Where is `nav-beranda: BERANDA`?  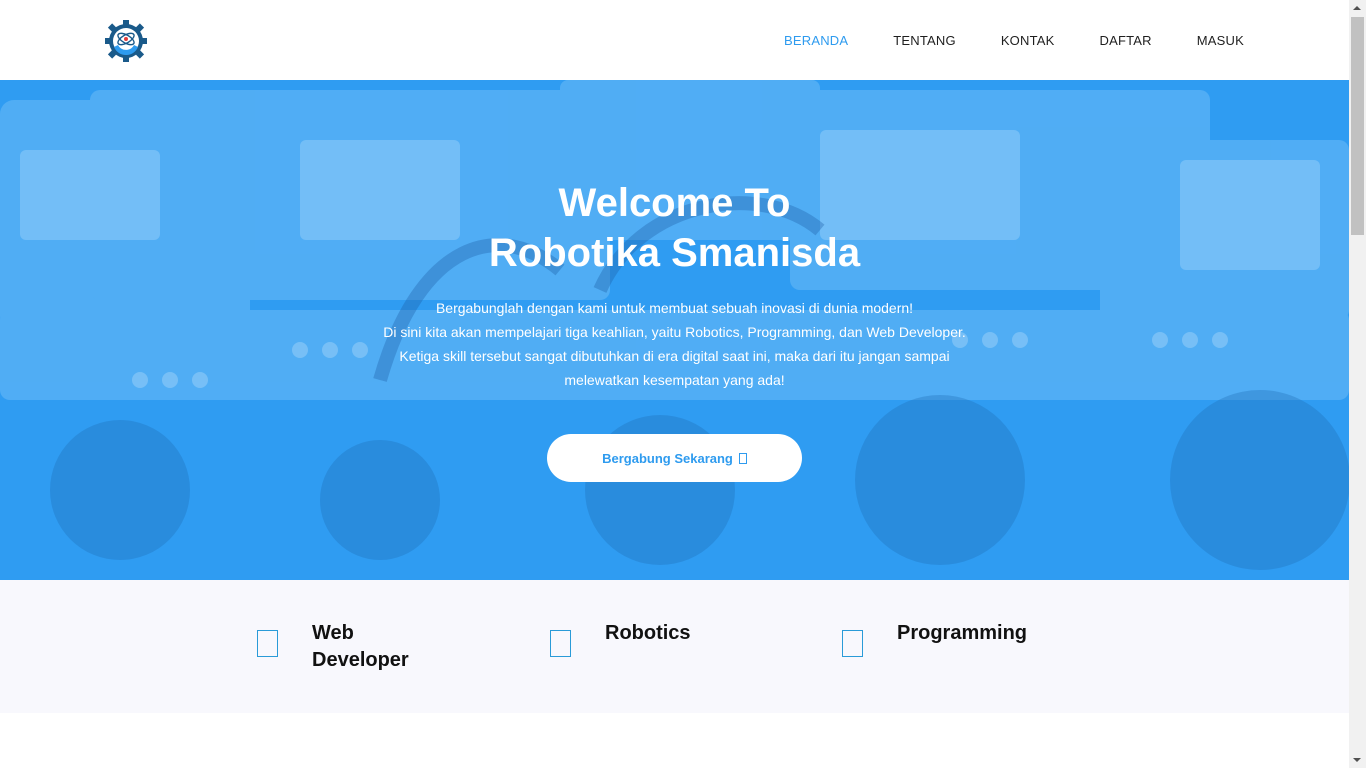 nav-beranda: BERANDA is located at coordinates (816, 40).